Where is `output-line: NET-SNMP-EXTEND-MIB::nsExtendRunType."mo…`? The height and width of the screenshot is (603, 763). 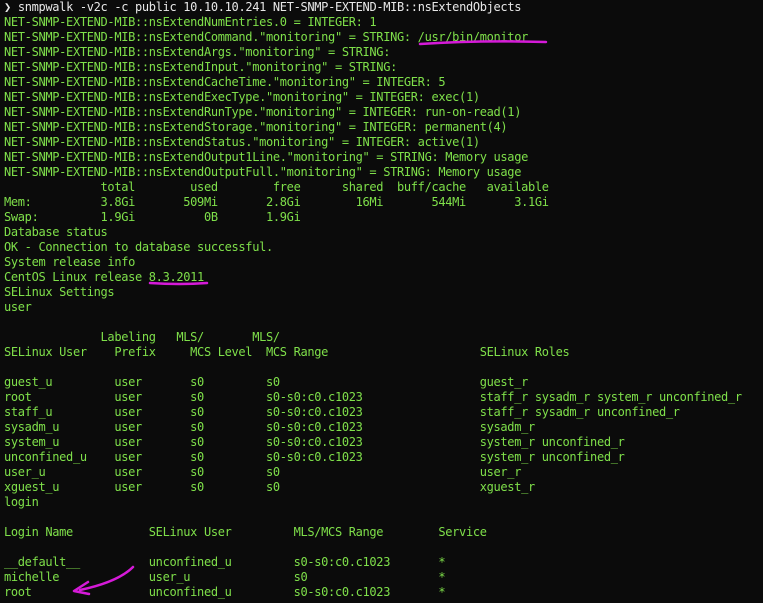 output-line: NET-SNMP-EXTEND-MIB::nsExtendRunType."mo… is located at coordinates (263, 112).